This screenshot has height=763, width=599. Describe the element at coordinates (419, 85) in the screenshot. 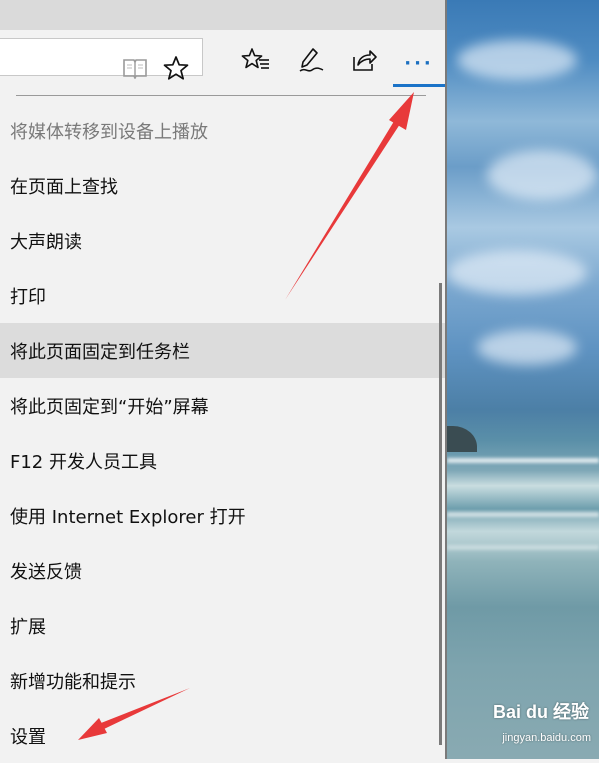

I see `more-button-active-indicator` at that location.